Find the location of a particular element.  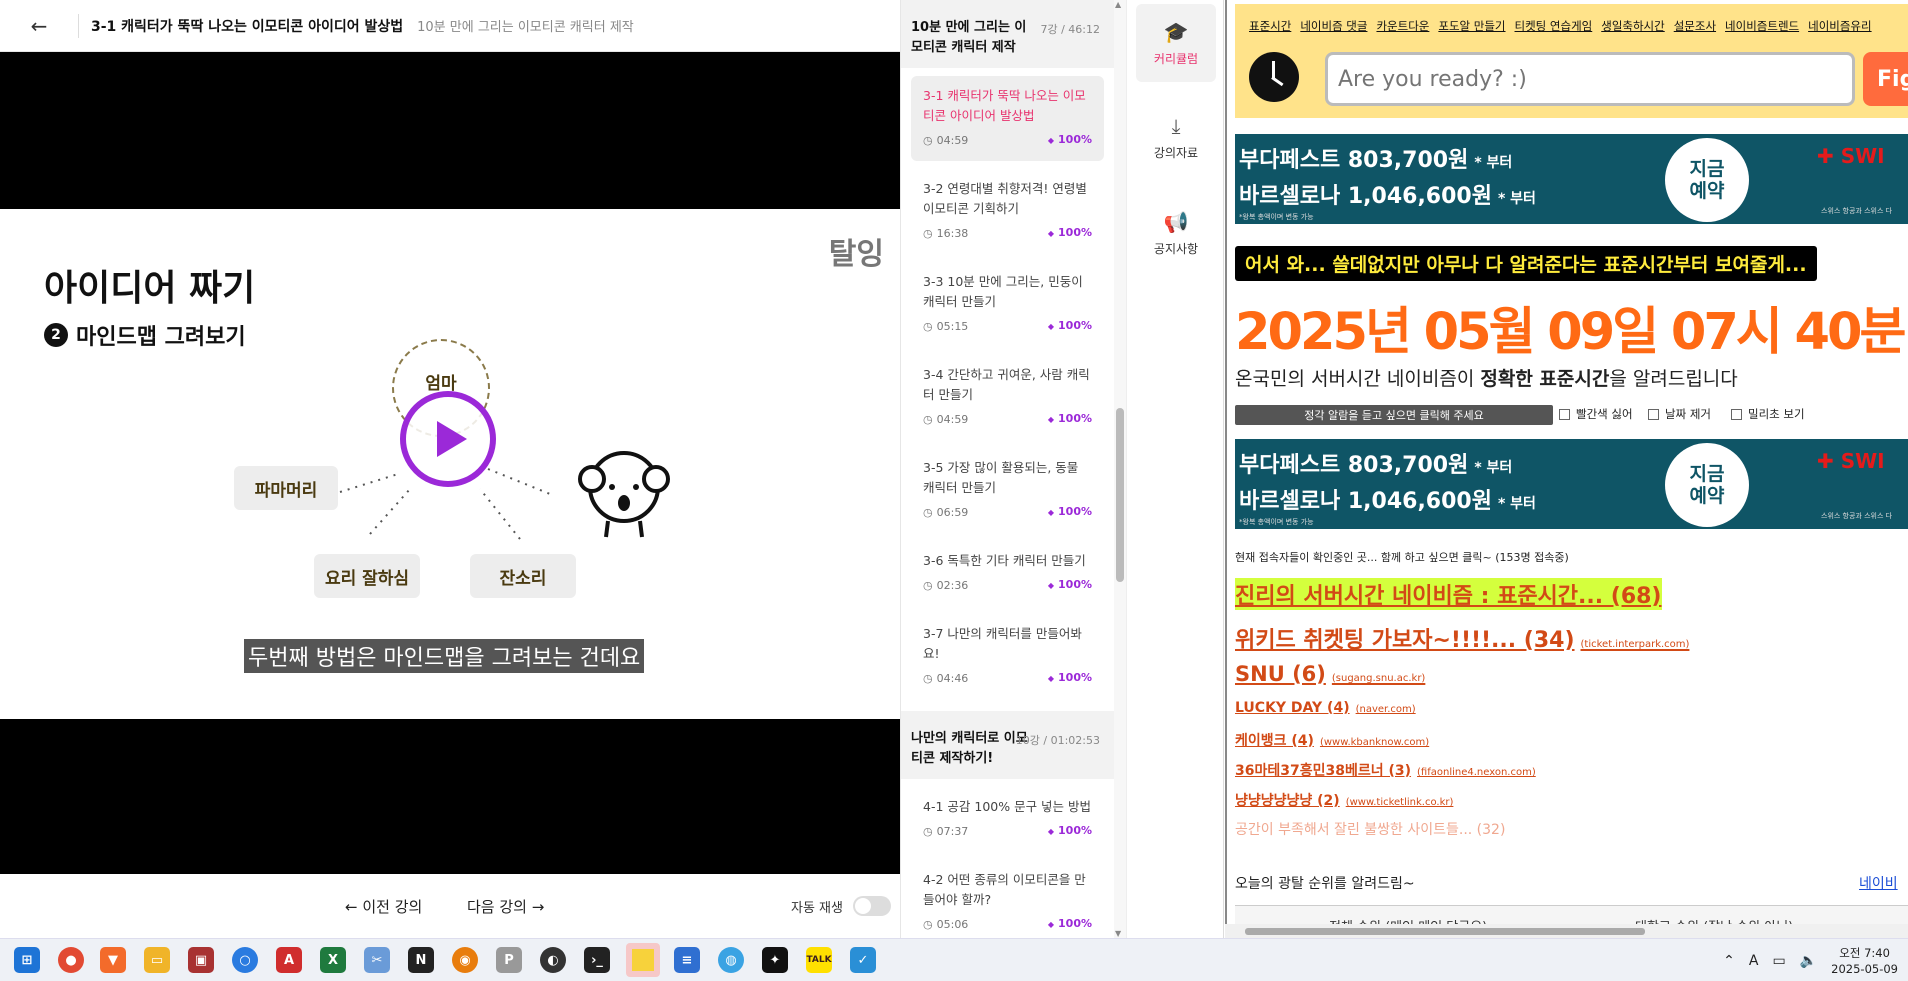

prev-lecture-button: ← 이전 강의 is located at coordinates (383, 906).